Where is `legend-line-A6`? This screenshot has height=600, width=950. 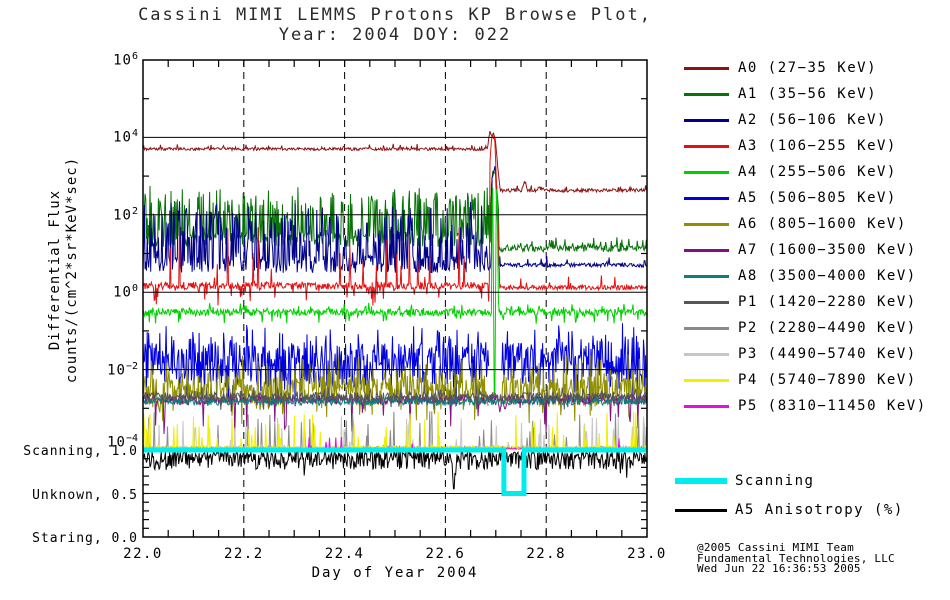 legend-line-A6 is located at coordinates (706, 224).